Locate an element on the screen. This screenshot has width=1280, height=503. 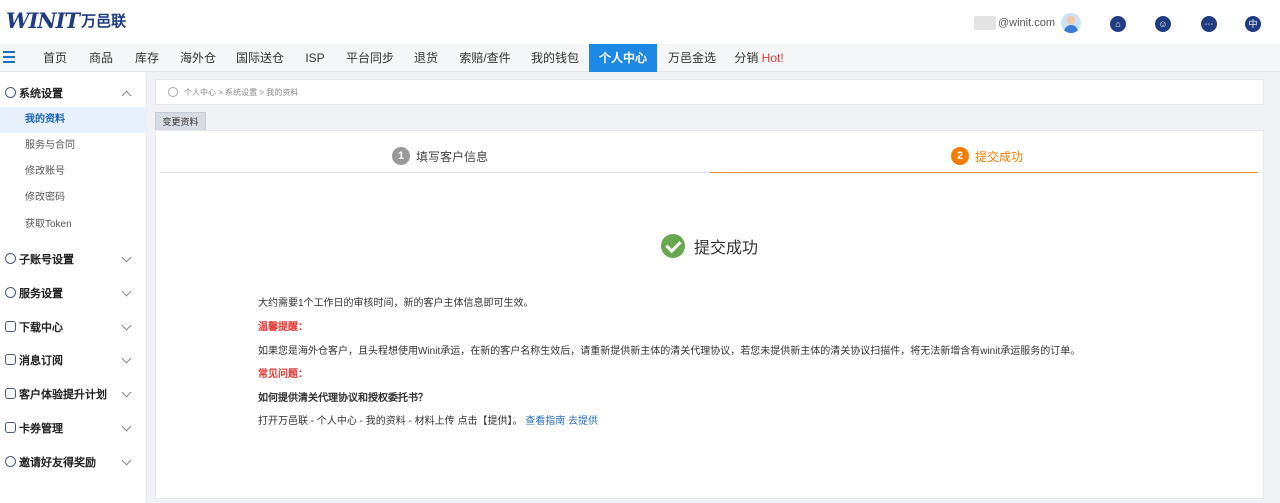
sidebar-item-services-contracts: 服务与合同 is located at coordinates (73, 146).